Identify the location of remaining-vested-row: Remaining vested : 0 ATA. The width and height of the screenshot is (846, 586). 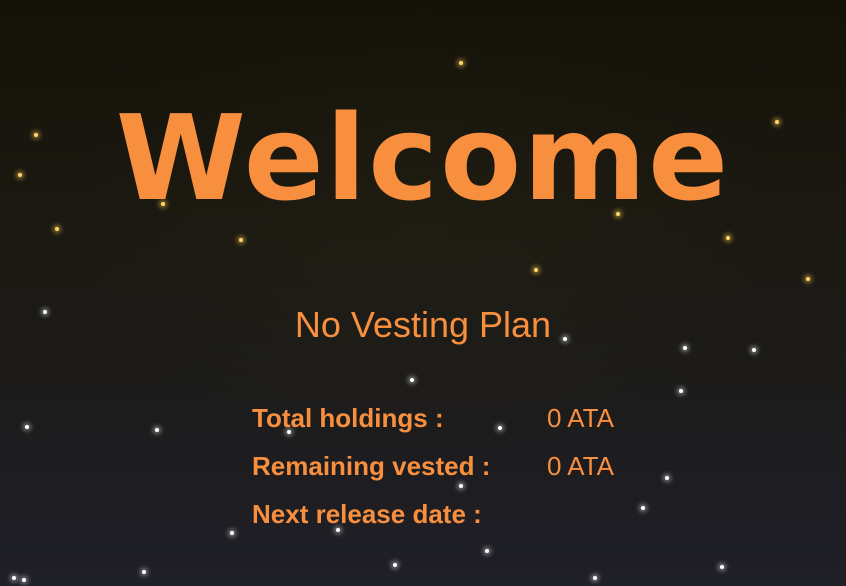
(462, 466).